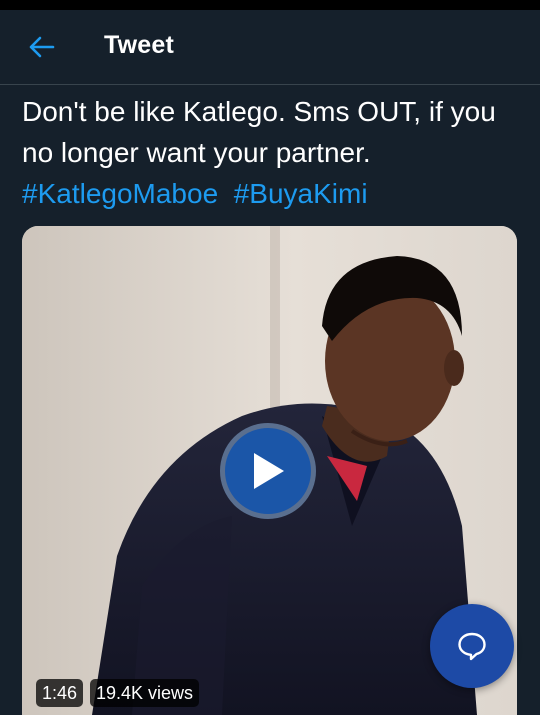 Image resolution: width=540 pixels, height=715 pixels. I want to click on video-views-badge: 19.4K views, so click(145, 693).